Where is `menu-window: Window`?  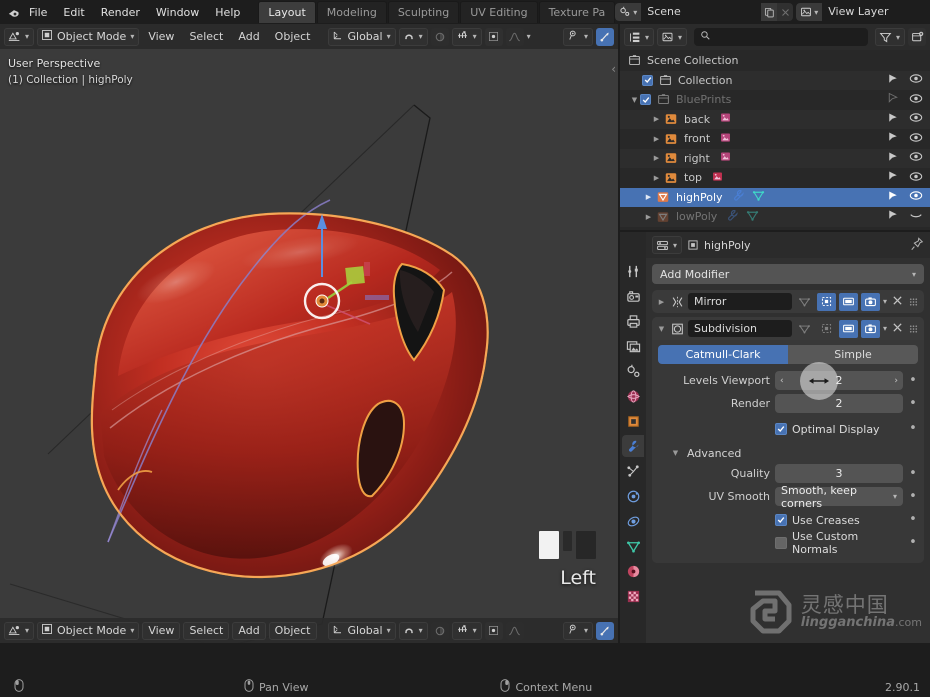
menu-window: Window is located at coordinates (177, 12).